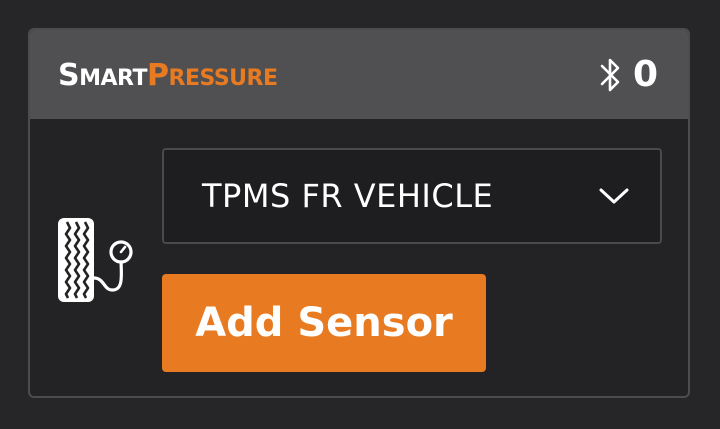 This screenshot has height=429, width=720. I want to click on smartpressure-logo: S MART P RESSURE, so click(168, 76).